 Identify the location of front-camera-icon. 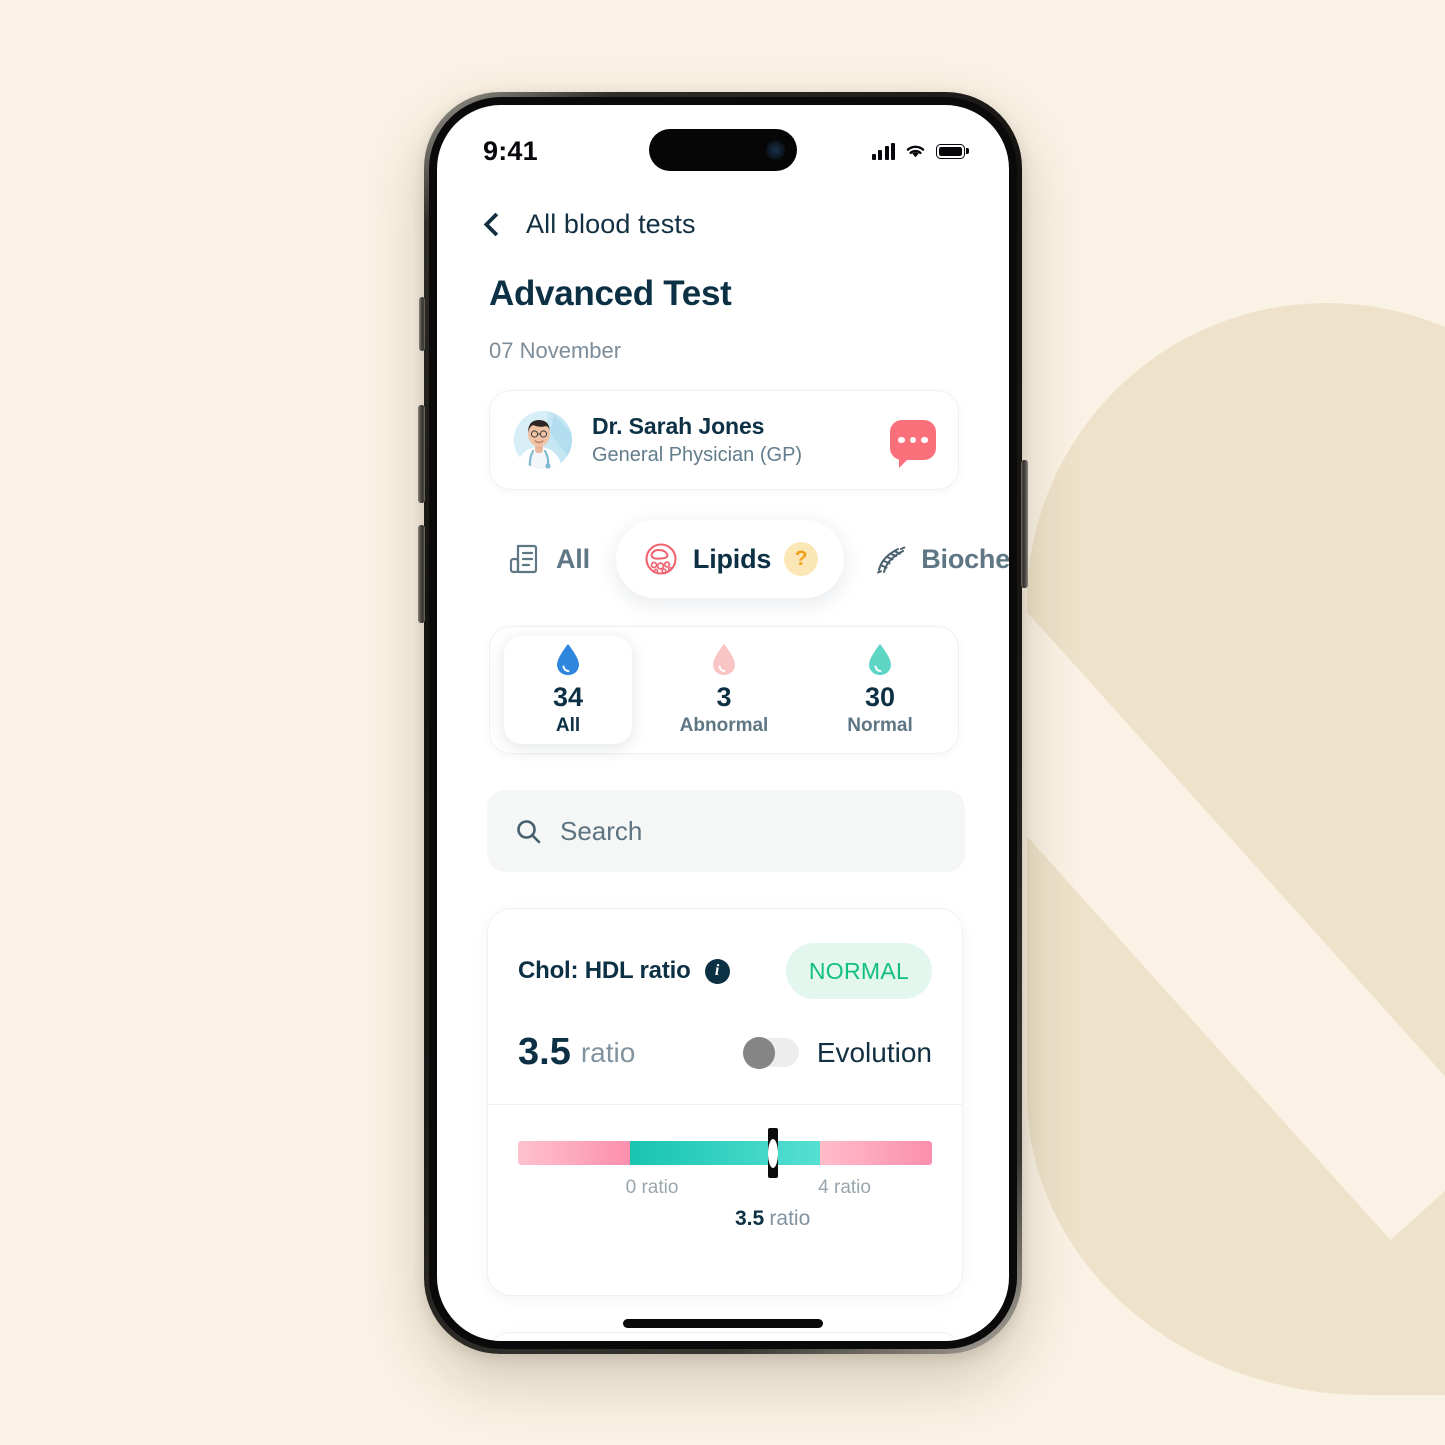
(775, 150).